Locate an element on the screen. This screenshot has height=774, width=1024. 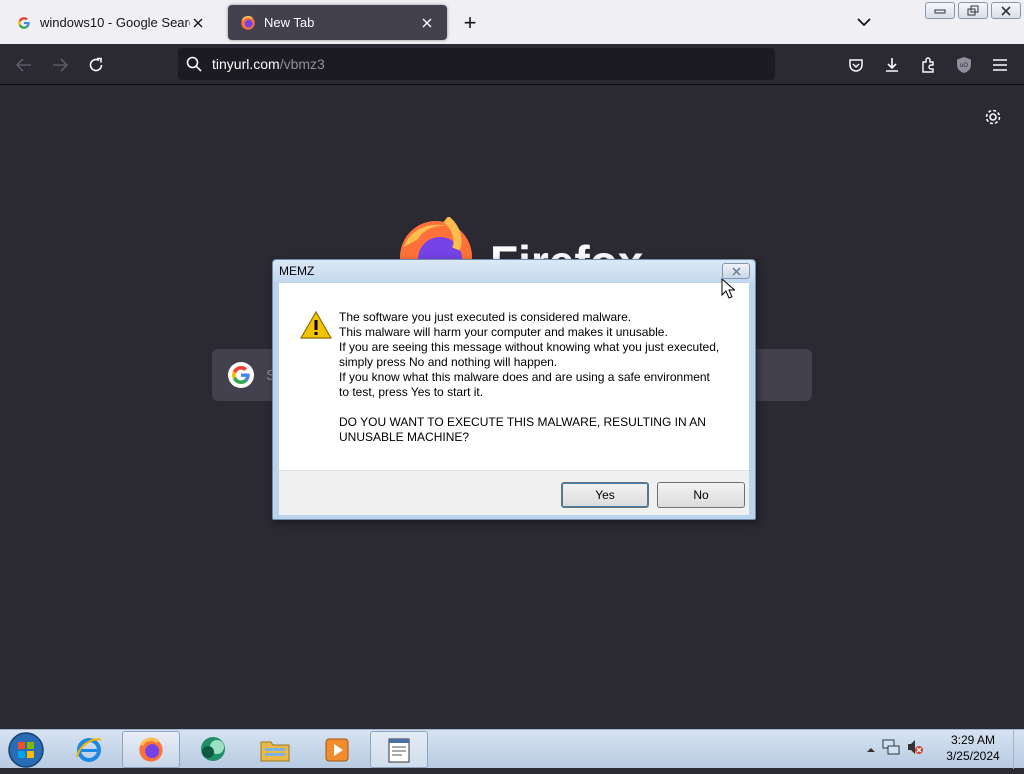
navigation-toolbar: tinyurl.com/vbmz3 uO is located at coordinates (512, 64).